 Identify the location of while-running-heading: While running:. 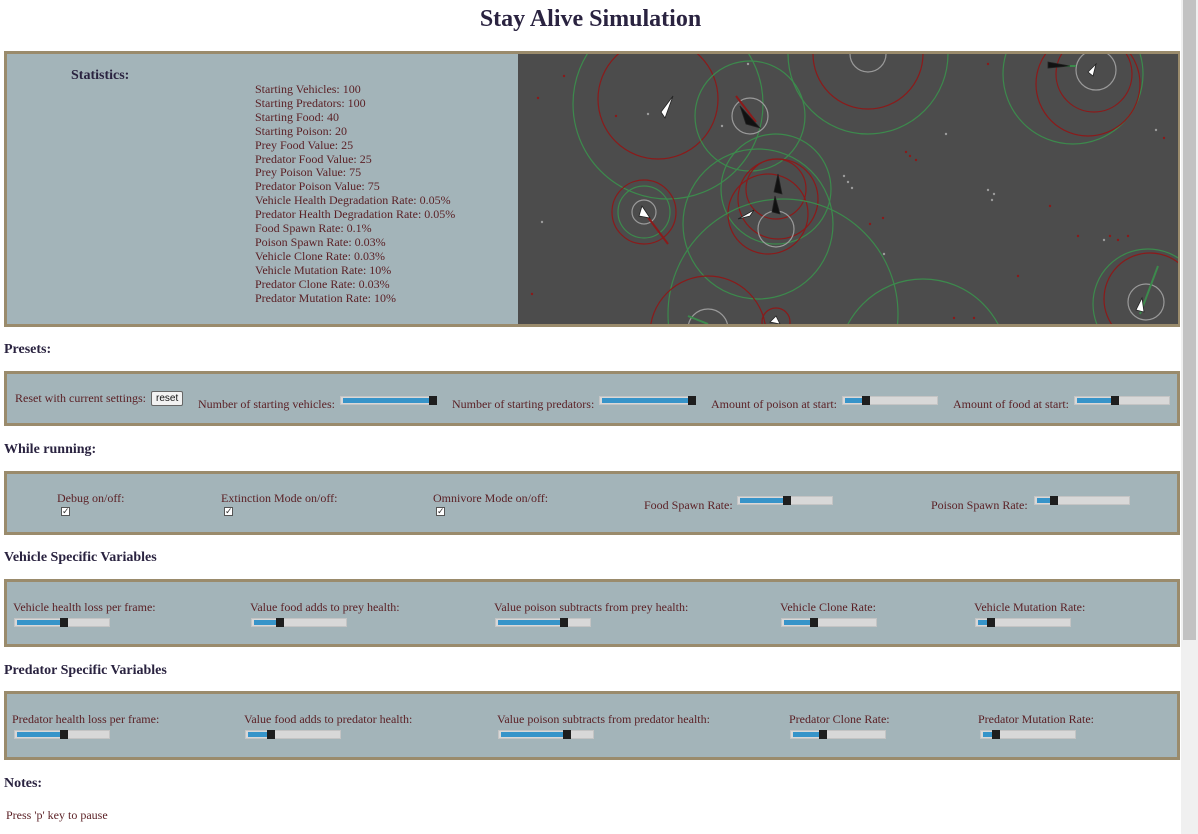
(50, 449).